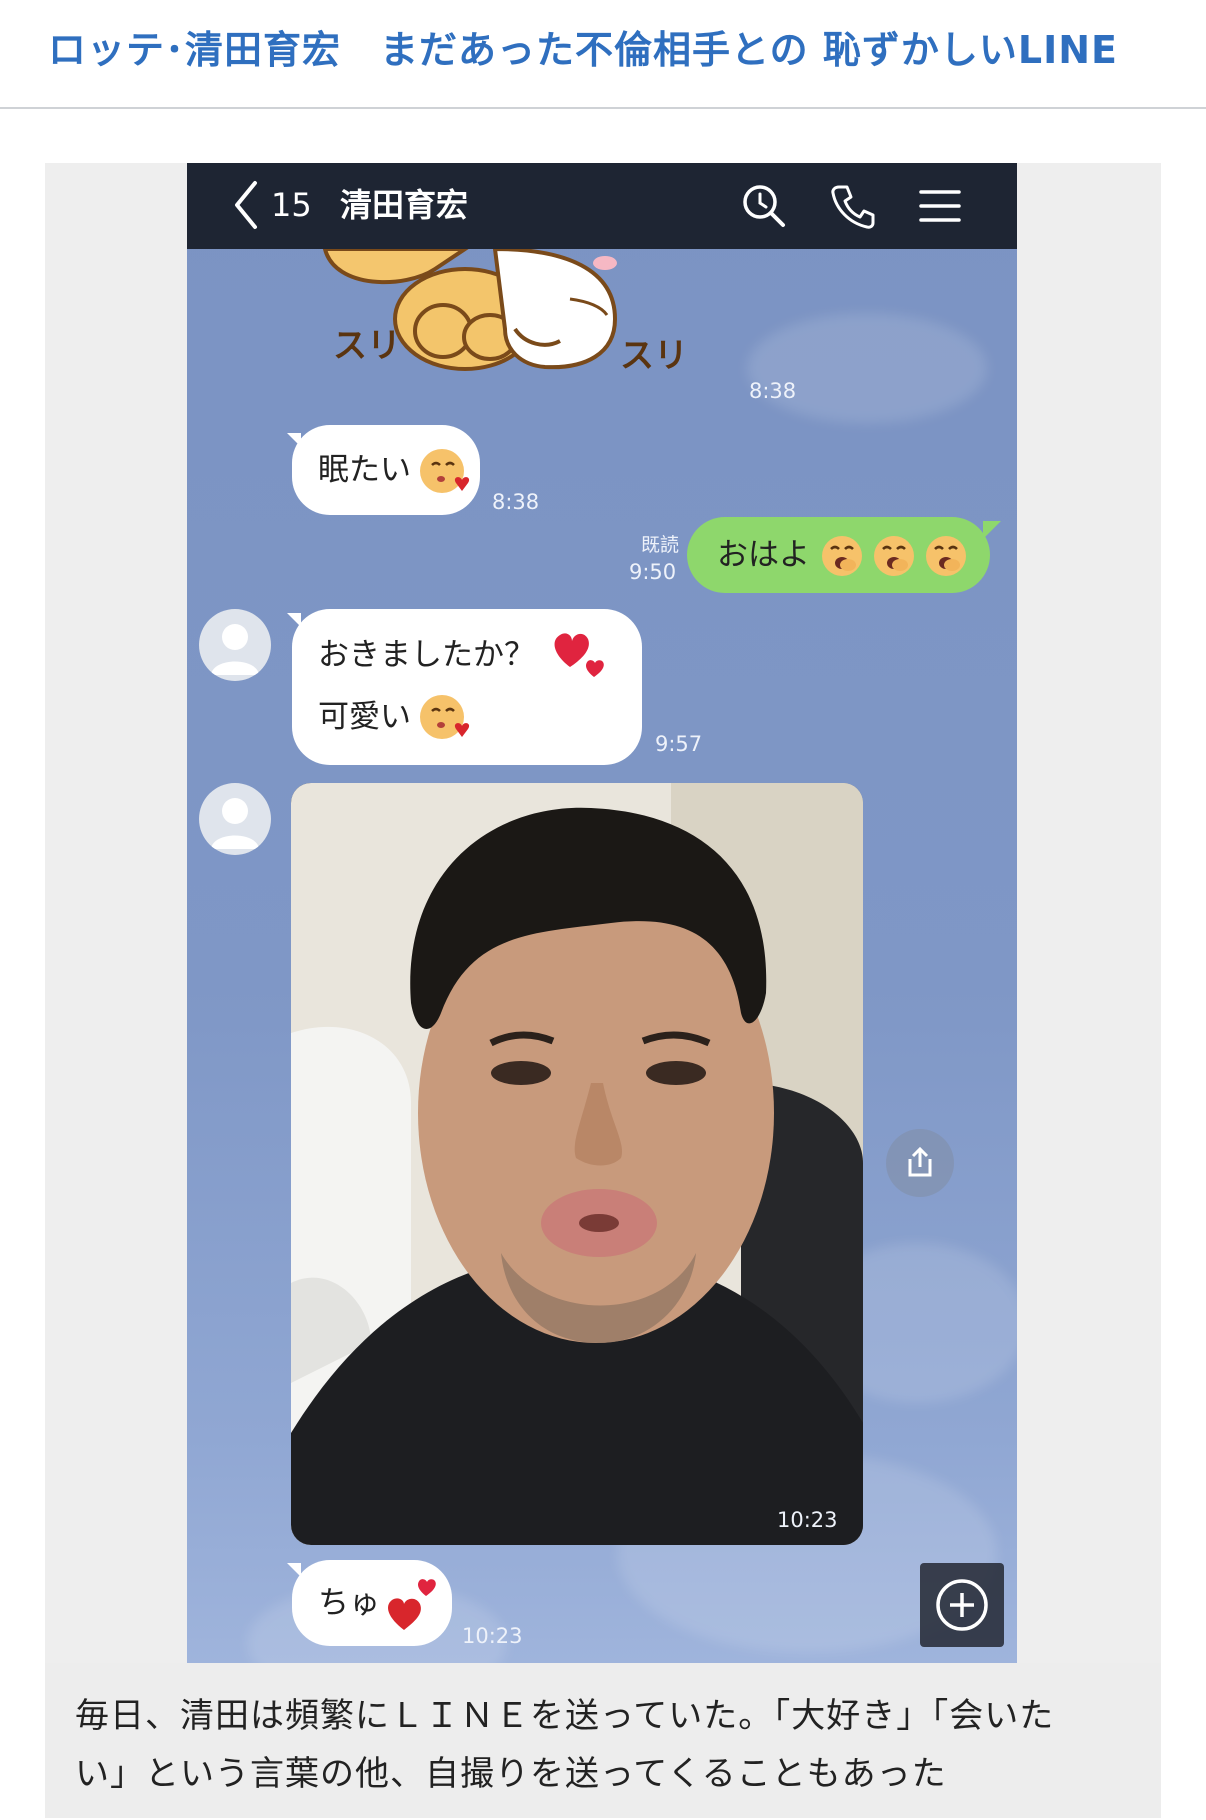 This screenshot has height=1820, width=1206. I want to click on message-text-line1: おきましたか？, so click(426, 655).